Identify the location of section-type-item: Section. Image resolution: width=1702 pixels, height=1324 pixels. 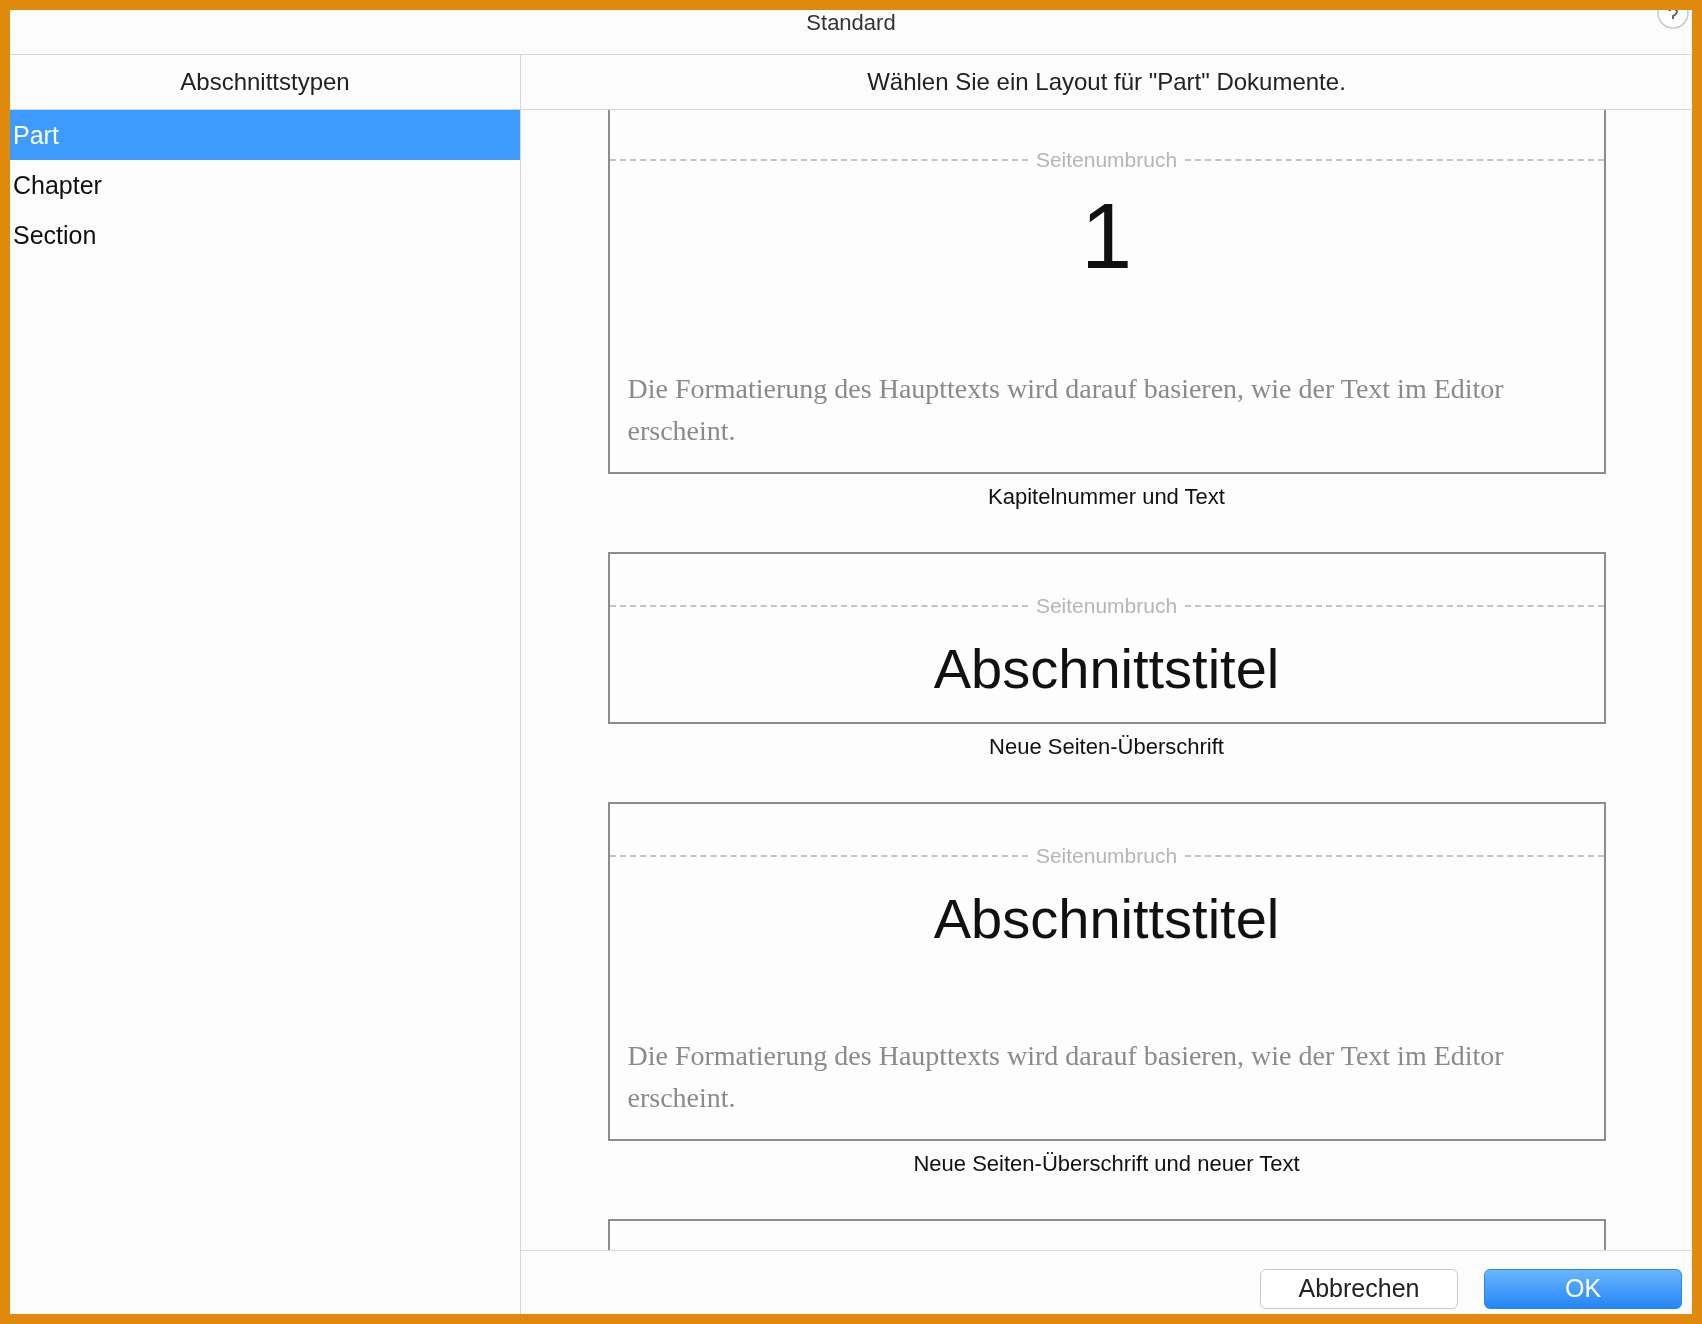
(265, 235).